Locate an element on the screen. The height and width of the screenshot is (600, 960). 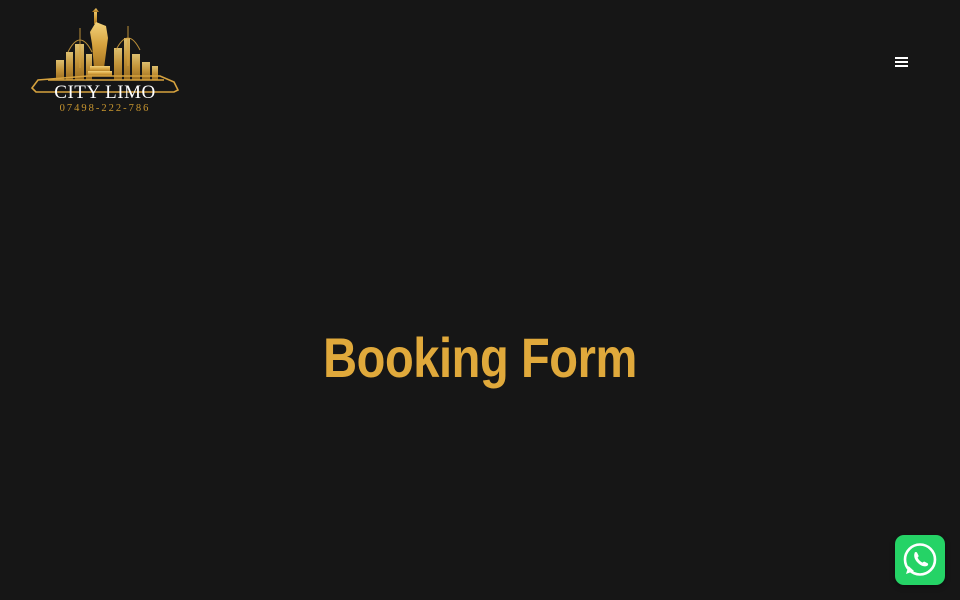
hamburger-menu-icon is located at coordinates (901, 62).